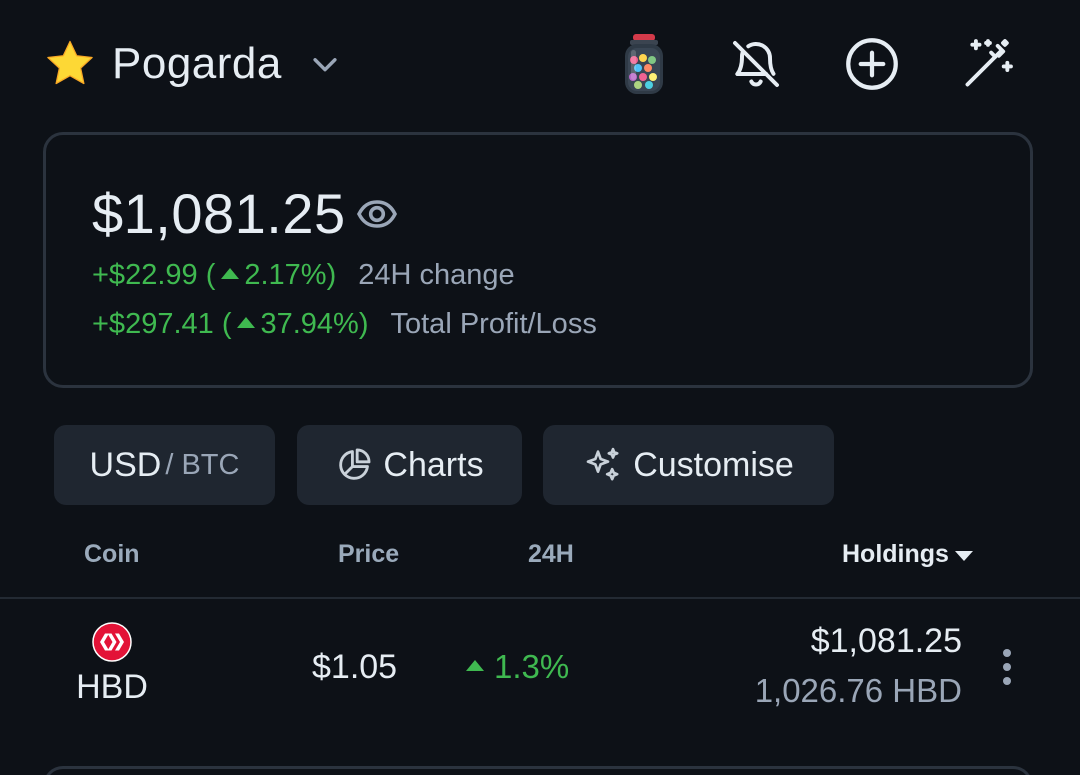 This screenshot has width=1080, height=775. I want to click on column-header-price: Price, so click(368, 554).